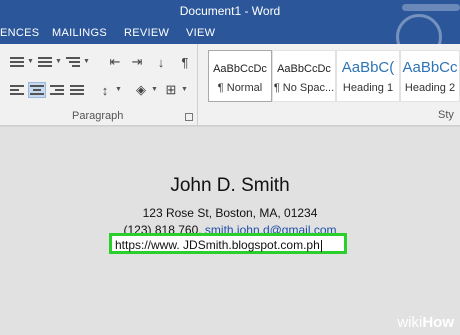 This screenshot has width=460, height=335. What do you see at coordinates (79, 33) in the screenshot?
I see `tab-mailings: MAILINGS` at bounding box center [79, 33].